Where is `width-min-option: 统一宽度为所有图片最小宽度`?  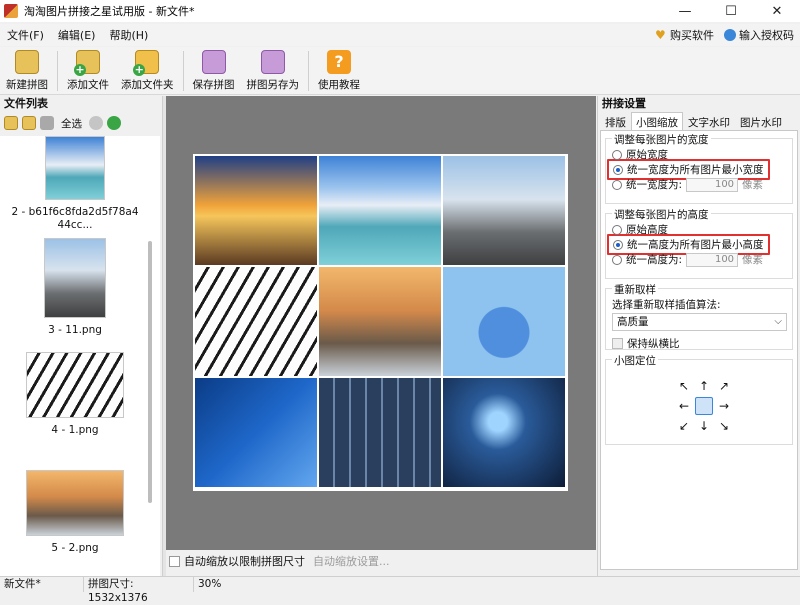
width-min-option: 统一宽度为所有图片最小宽度 is located at coordinates (699, 169).